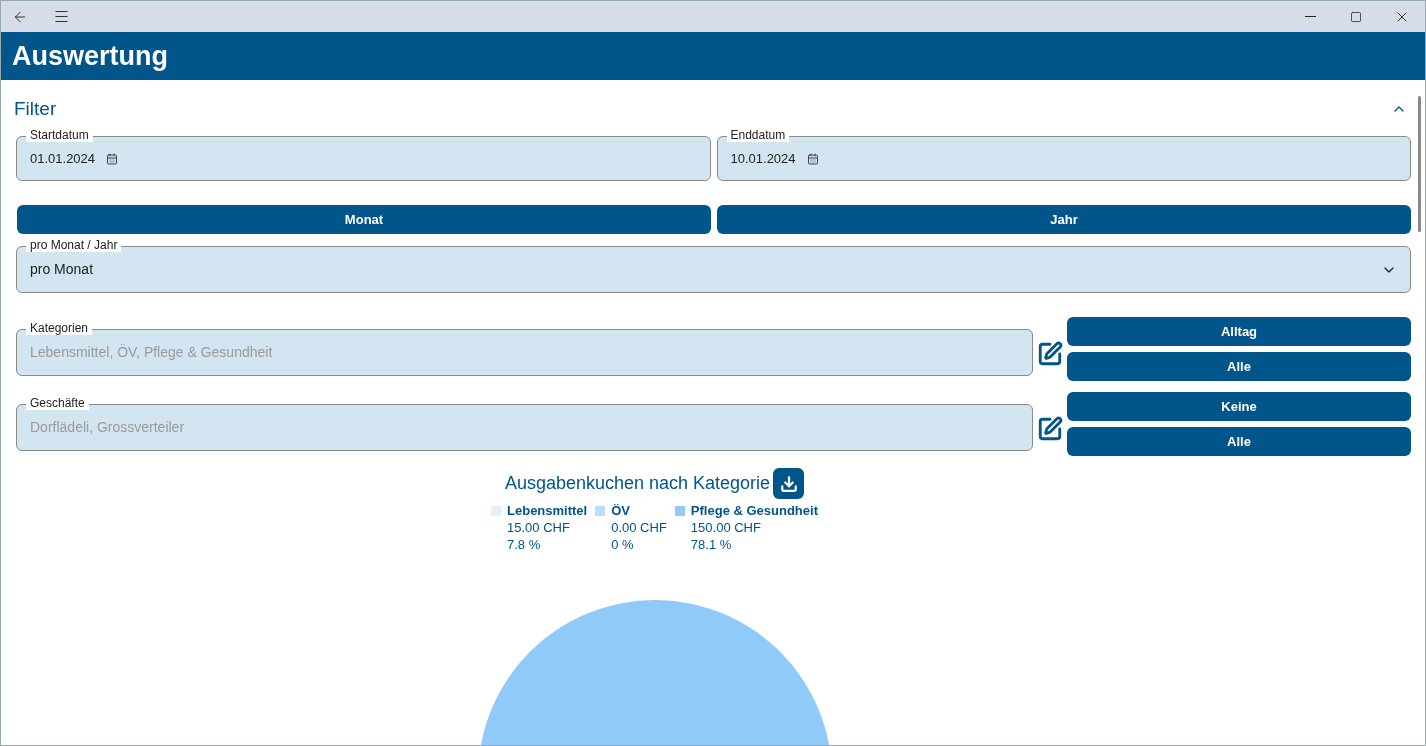 This screenshot has width=1426, height=746. Describe the element at coordinates (623, 544) in the screenshot. I see `legend-percent: 0 %` at that location.